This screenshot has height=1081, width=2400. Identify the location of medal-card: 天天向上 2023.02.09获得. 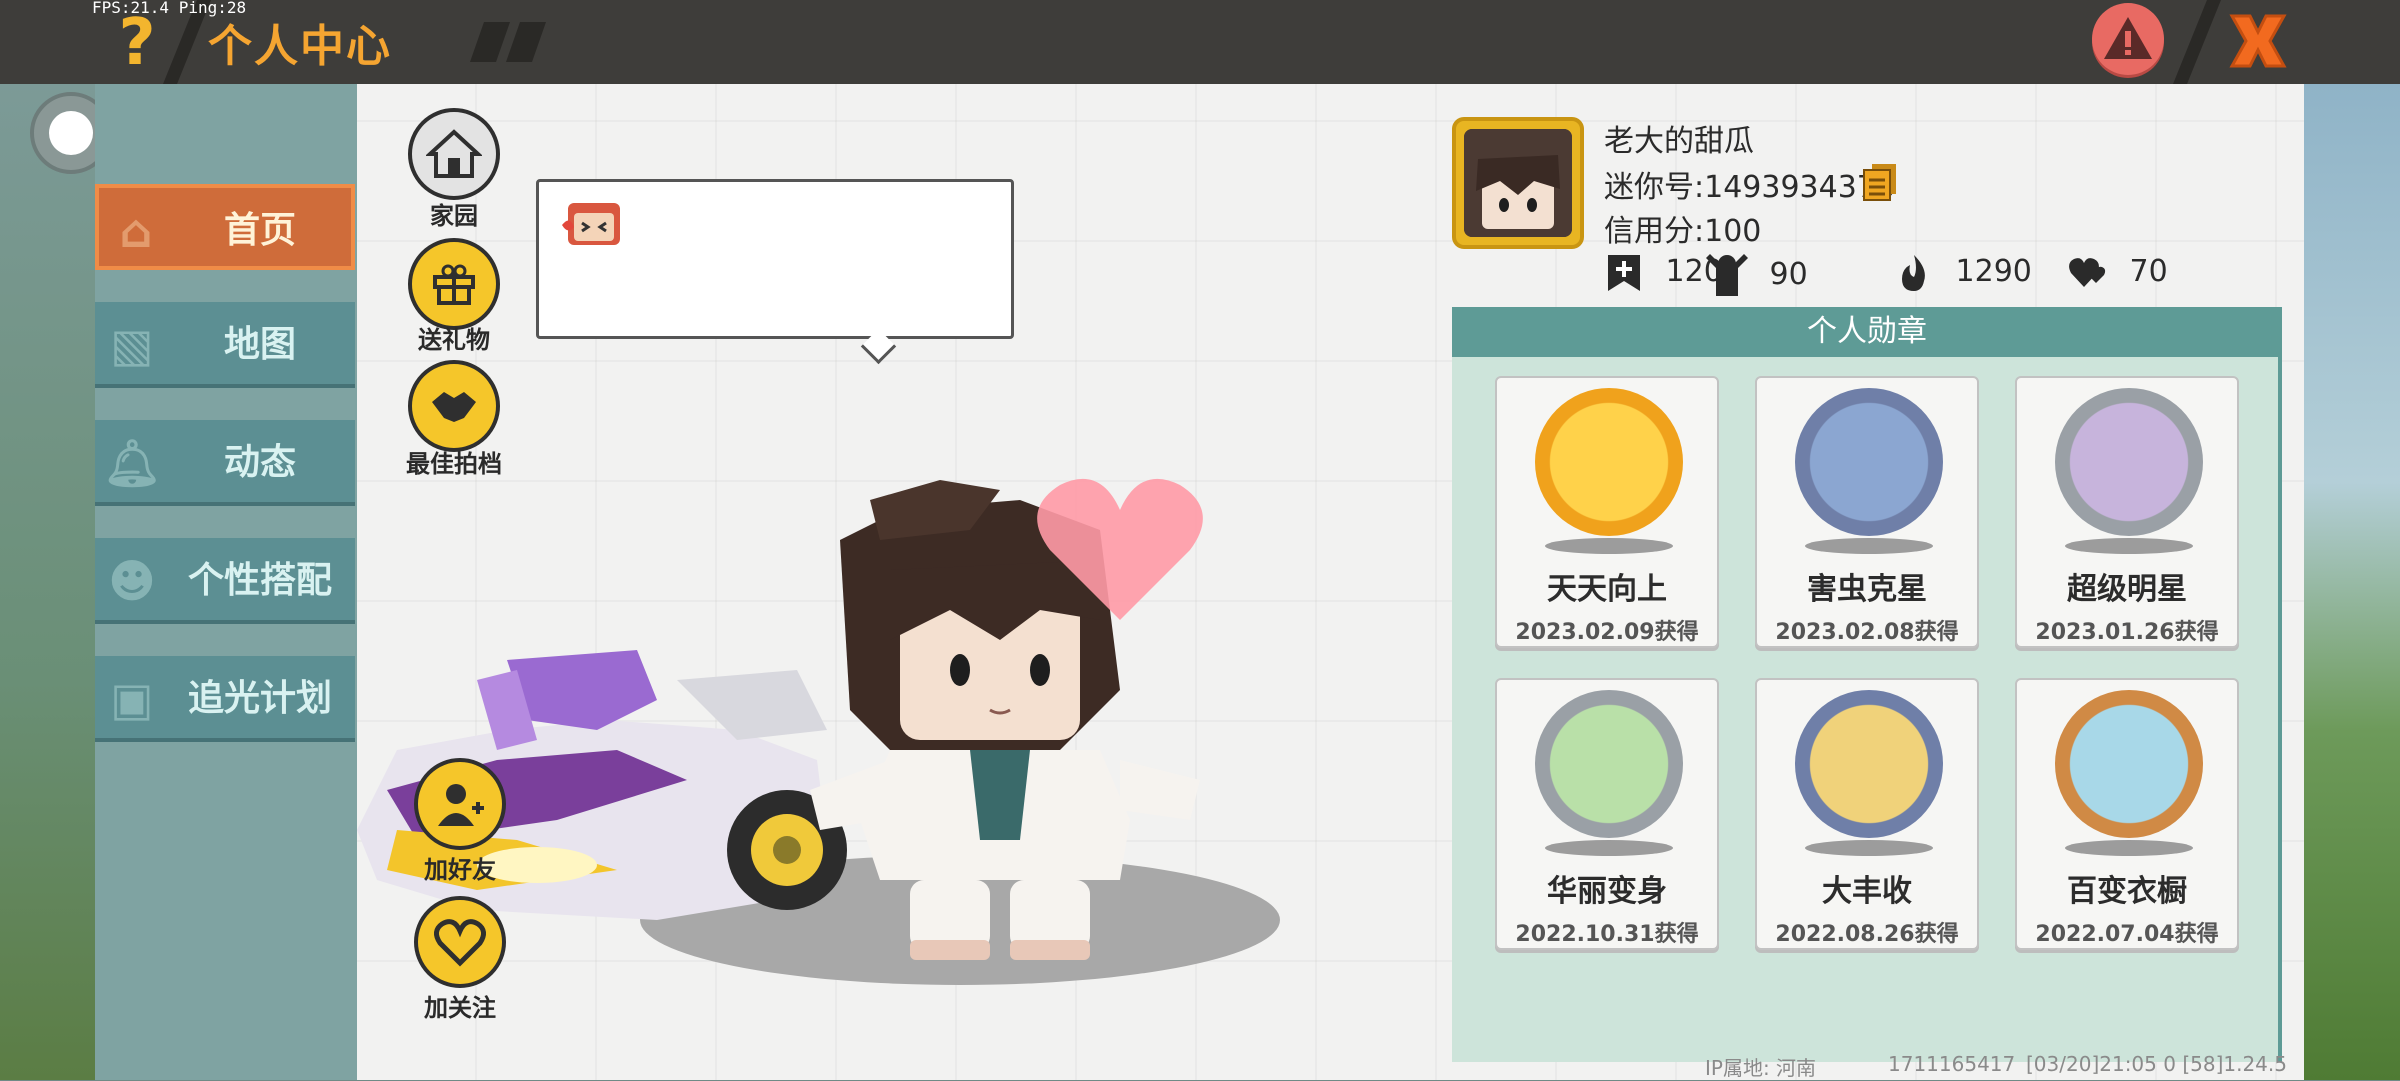
(1607, 512).